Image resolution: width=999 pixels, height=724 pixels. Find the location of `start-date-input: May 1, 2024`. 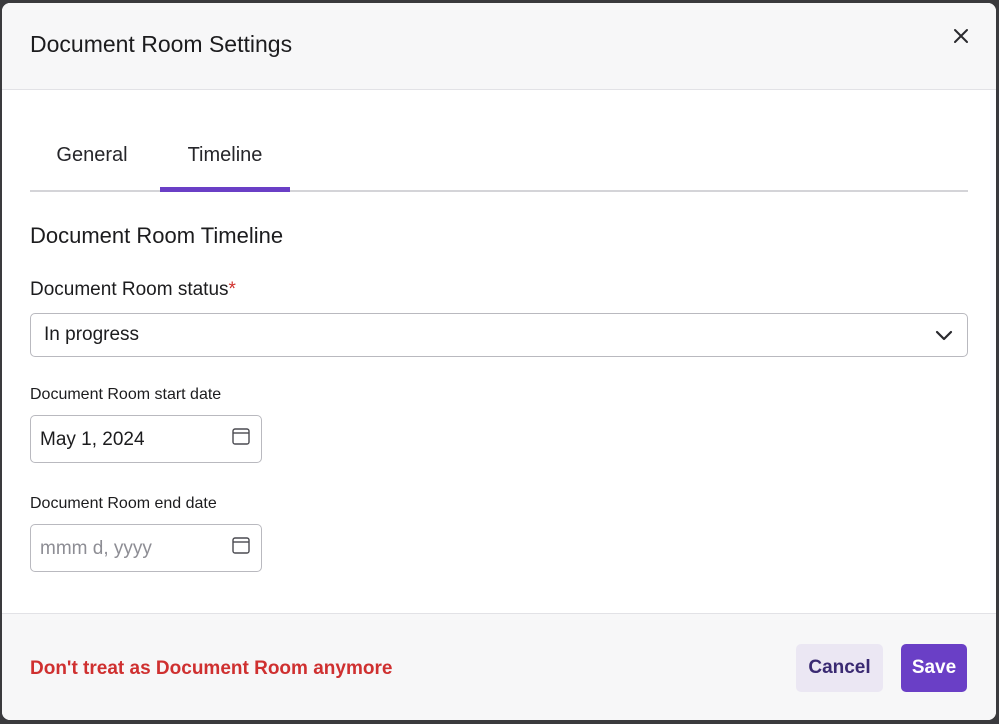

start-date-input: May 1, 2024 is located at coordinates (146, 439).